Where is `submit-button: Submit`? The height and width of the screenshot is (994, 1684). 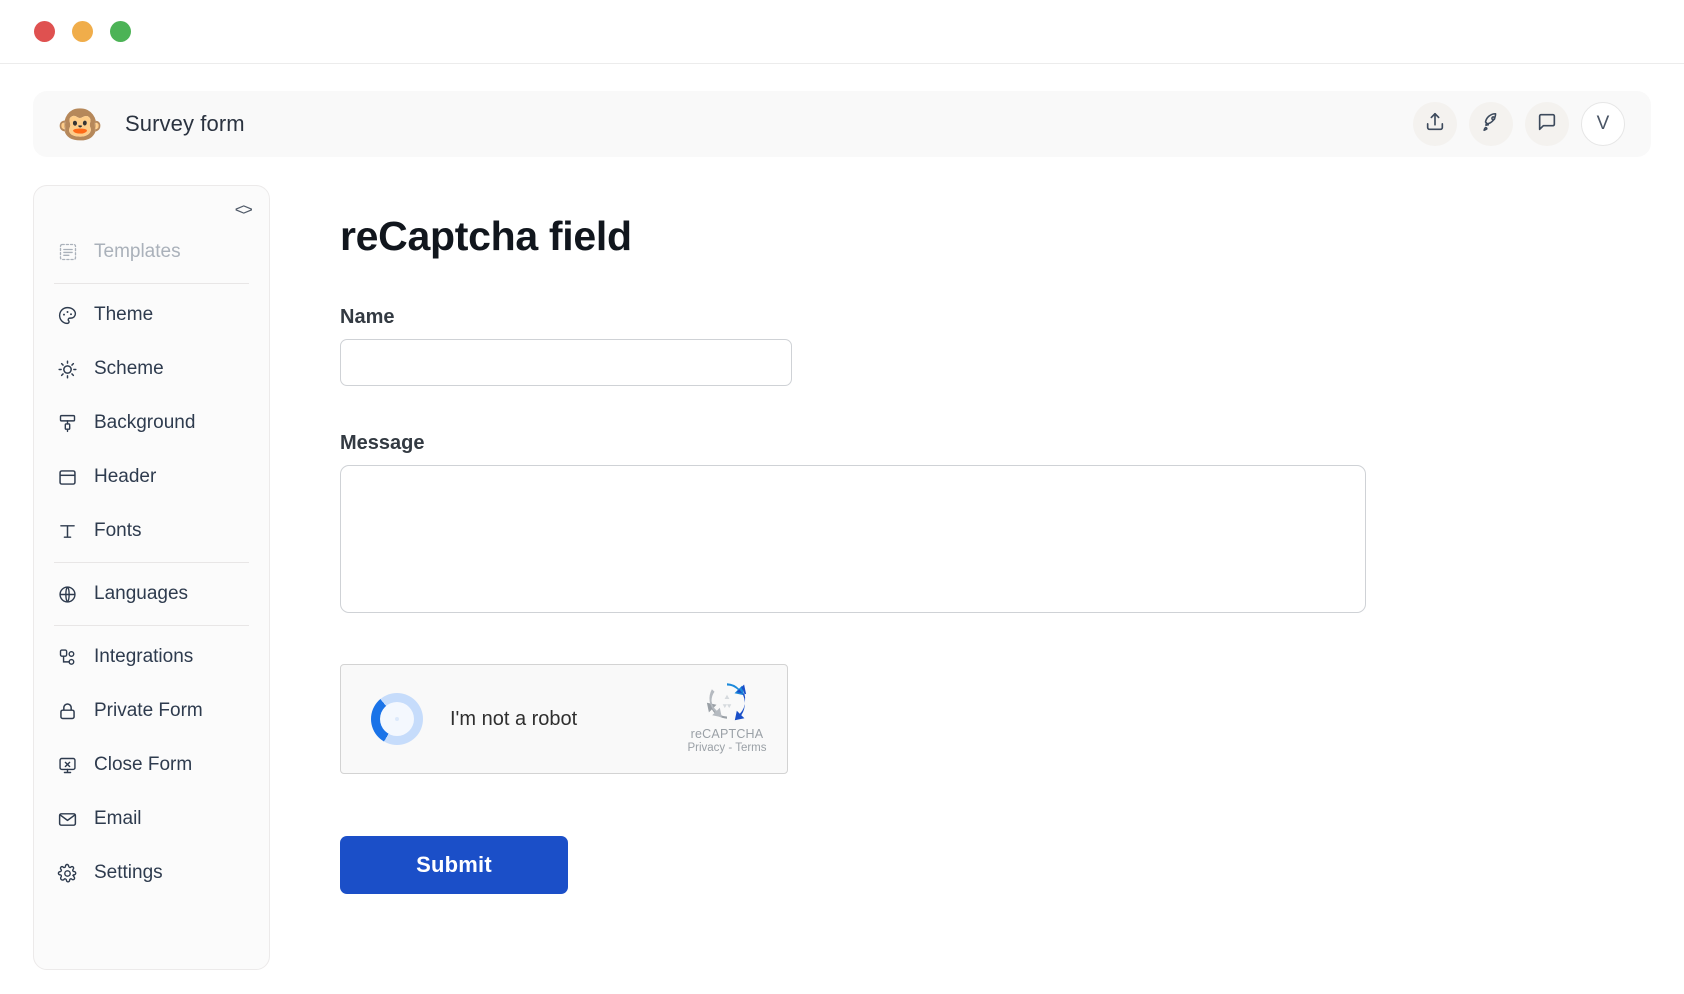 submit-button: Submit is located at coordinates (454, 865).